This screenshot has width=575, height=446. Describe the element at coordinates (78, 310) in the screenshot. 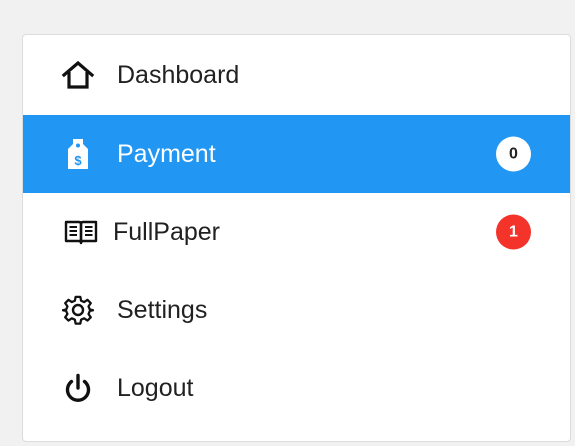

I see `gear-icon` at that location.